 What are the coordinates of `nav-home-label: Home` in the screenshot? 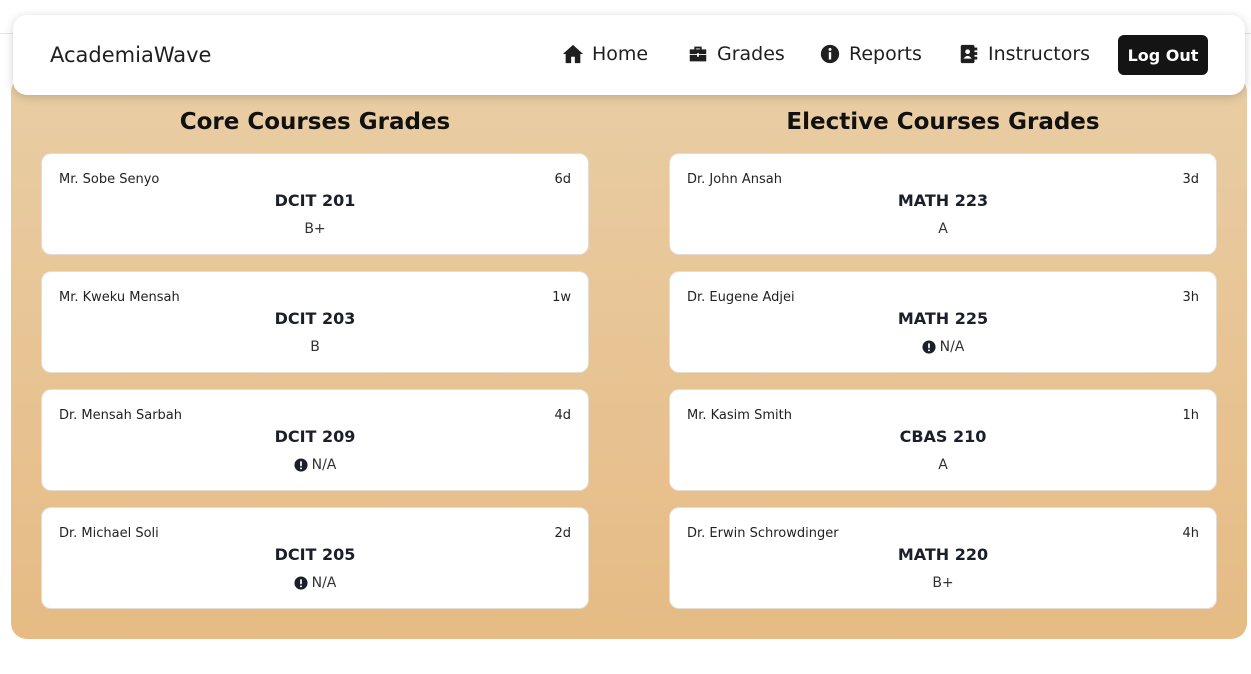 It's located at (620, 54).